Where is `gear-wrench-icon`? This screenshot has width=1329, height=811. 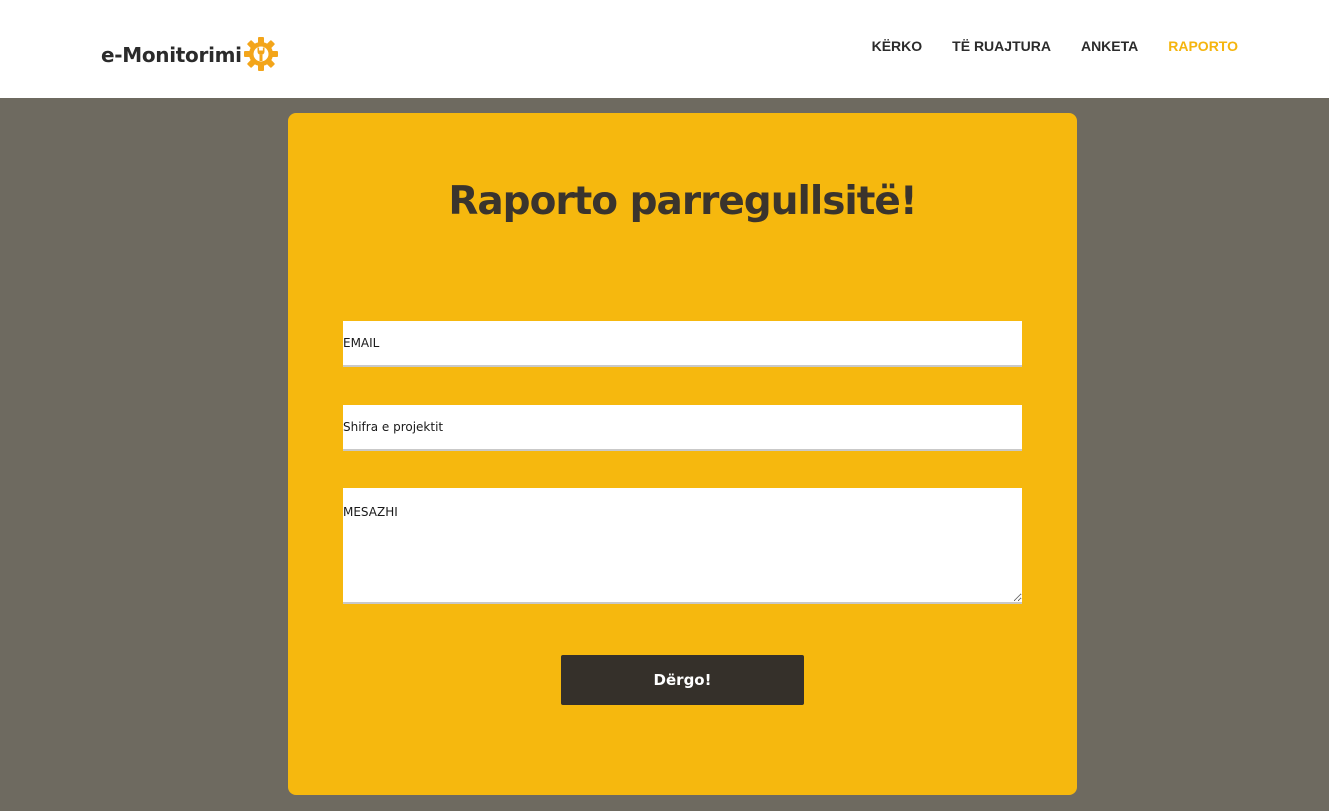 gear-wrench-icon is located at coordinates (260, 54).